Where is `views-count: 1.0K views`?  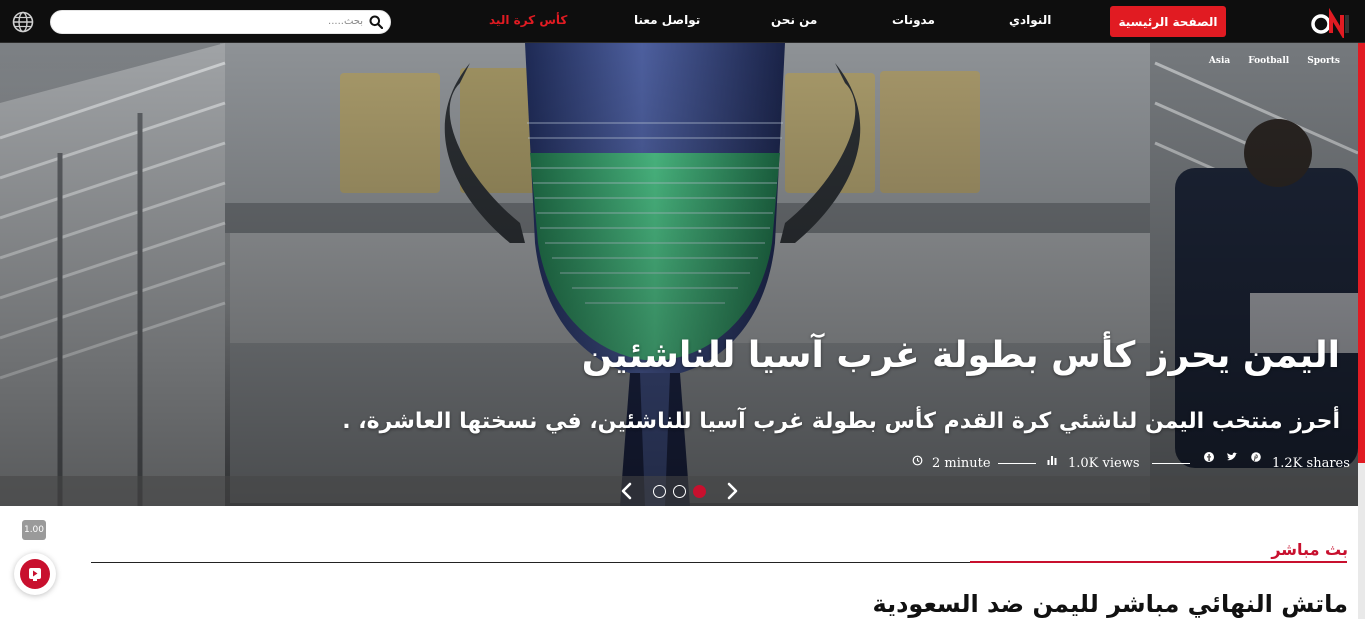
views-count: 1.0K views is located at coordinates (1104, 463).